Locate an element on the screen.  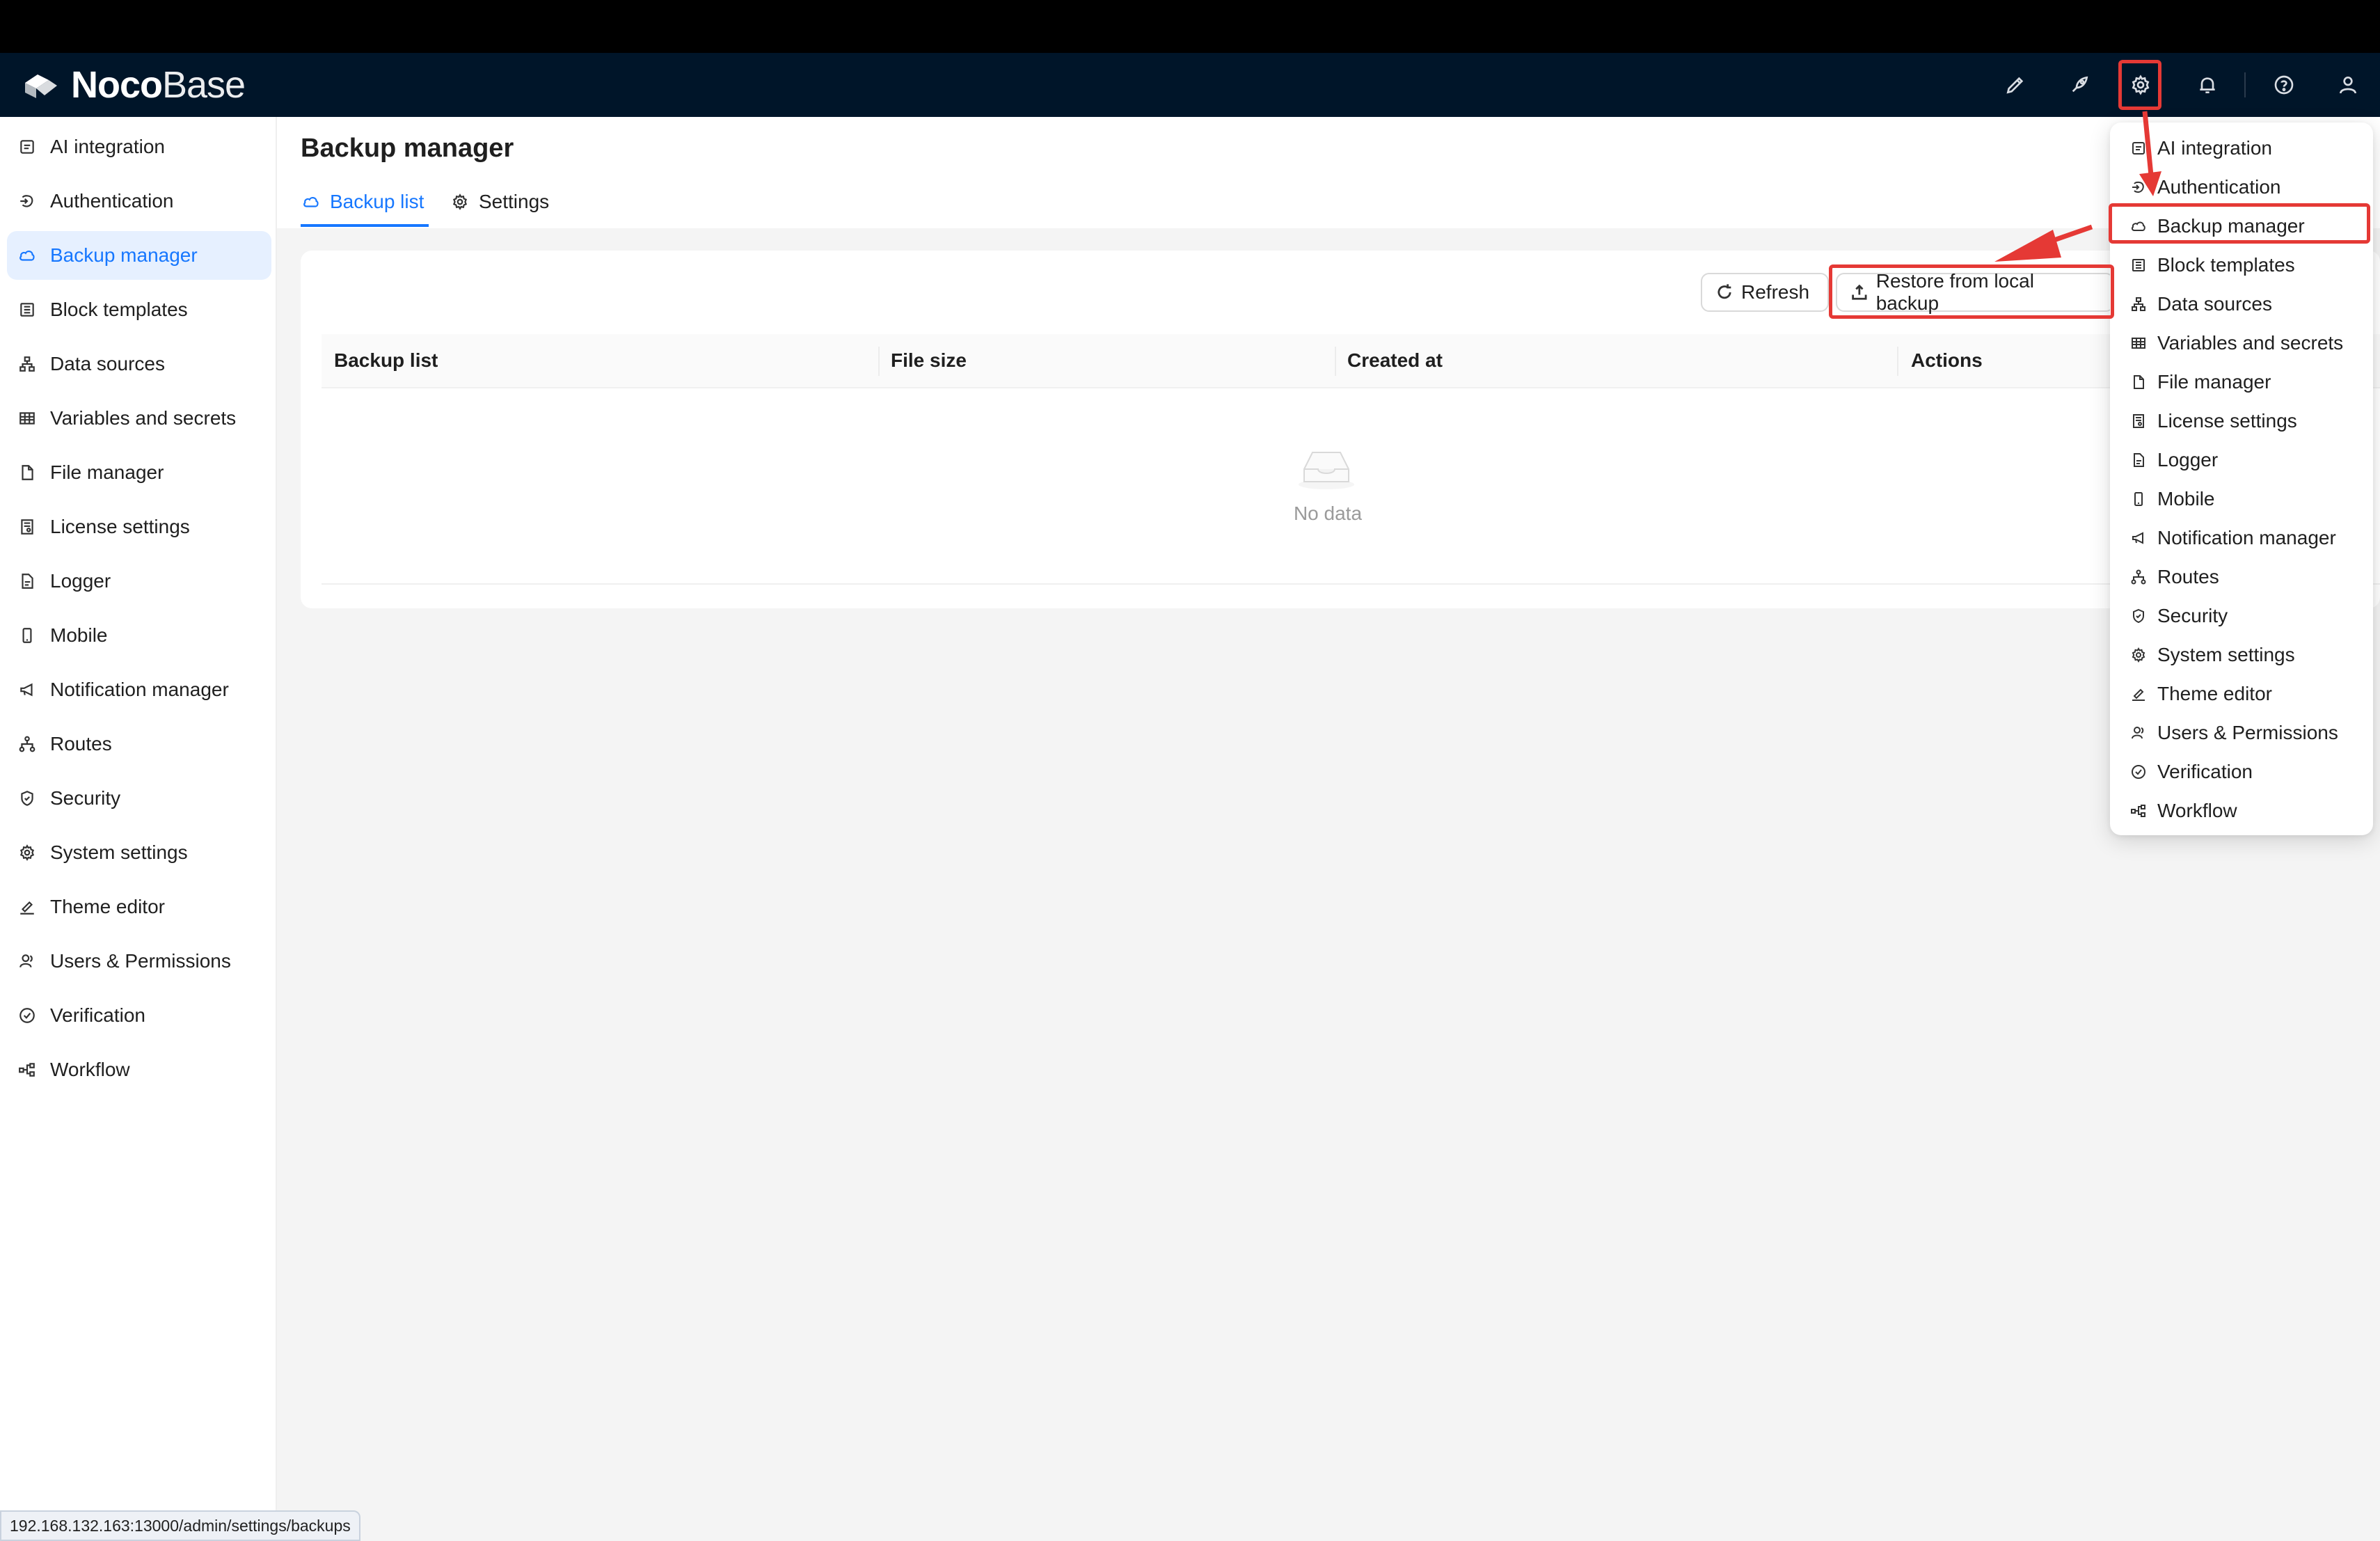
column-file-size: File size is located at coordinates (929, 360).